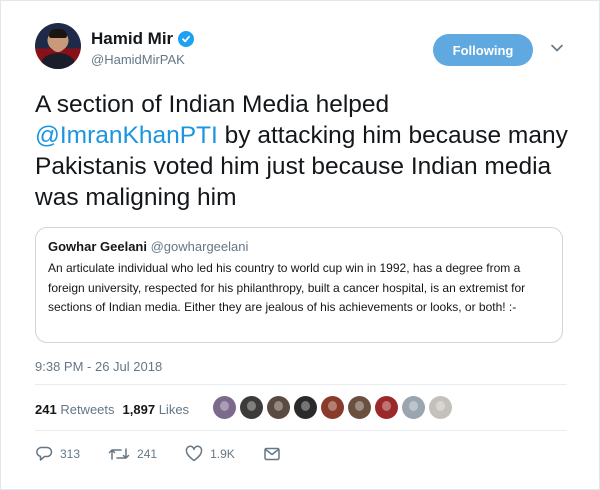 This screenshot has height=490, width=600. Describe the element at coordinates (97, 246) in the screenshot. I see `quoted-author-name: Gowhar Geelani` at that location.